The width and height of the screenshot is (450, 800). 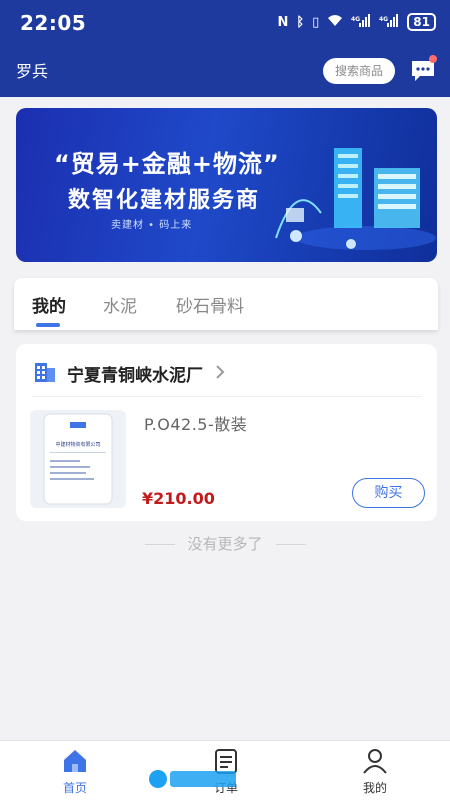 I want to click on product-image: 中建材物资有限公司, so click(x=78, y=459).